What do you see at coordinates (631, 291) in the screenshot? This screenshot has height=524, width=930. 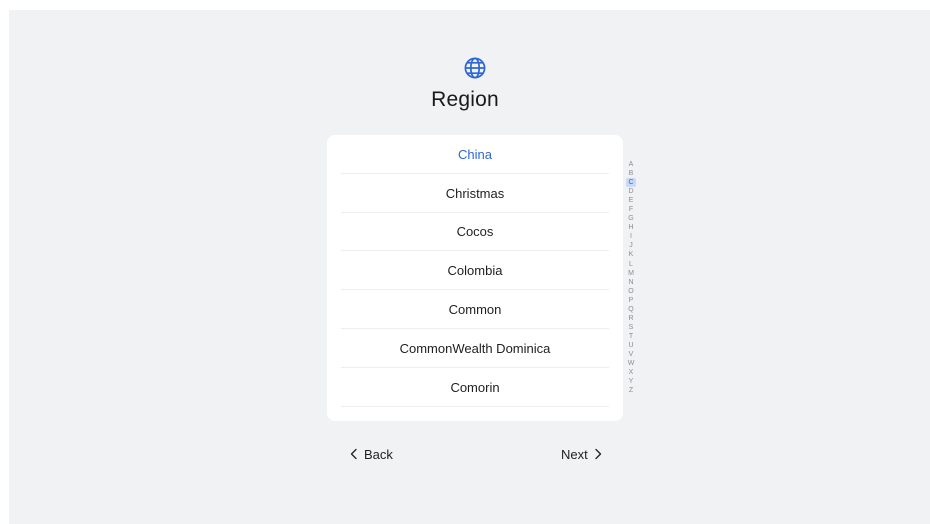 I see `index-letter-o: O` at bounding box center [631, 291].